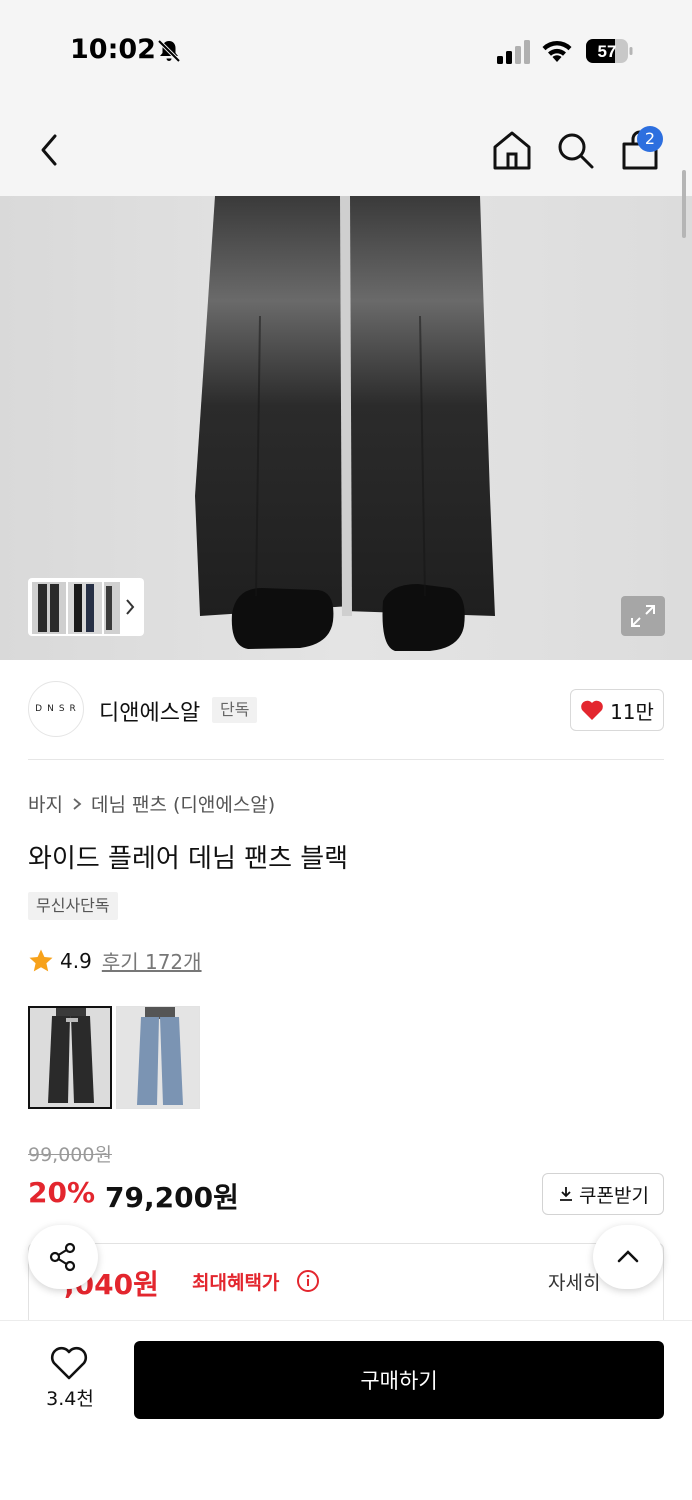 The image size is (692, 1500). I want to click on variant-blue-image, so click(158, 1057).